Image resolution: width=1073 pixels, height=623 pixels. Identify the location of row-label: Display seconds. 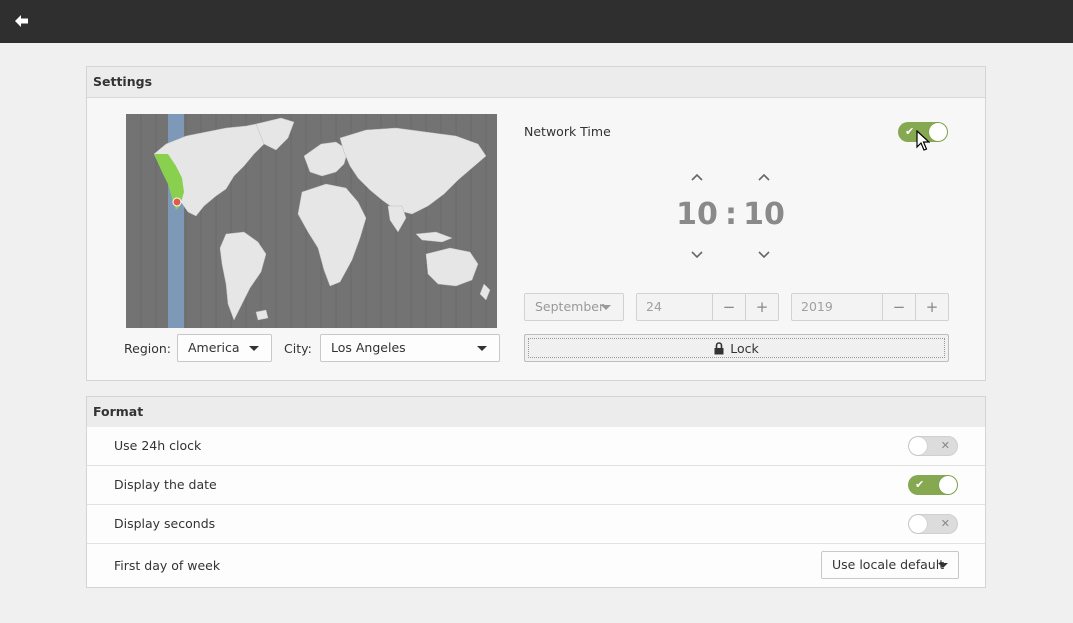
(165, 523).